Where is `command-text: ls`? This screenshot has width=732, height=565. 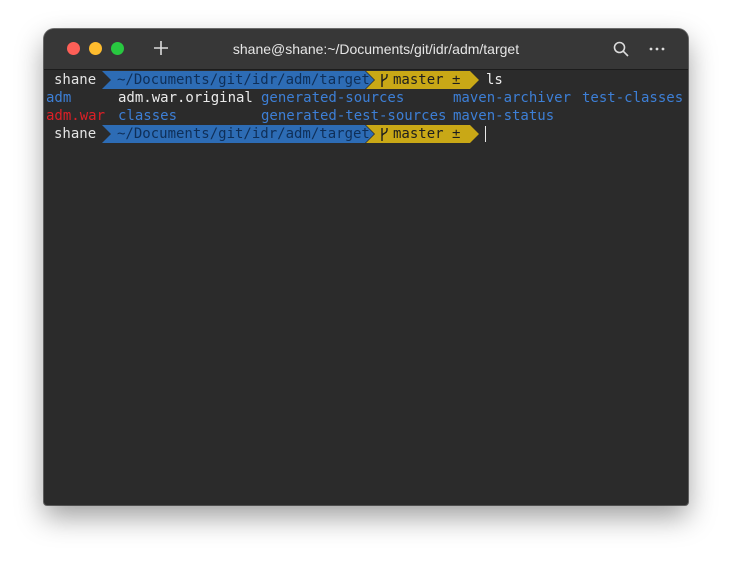 command-text: ls is located at coordinates (494, 80).